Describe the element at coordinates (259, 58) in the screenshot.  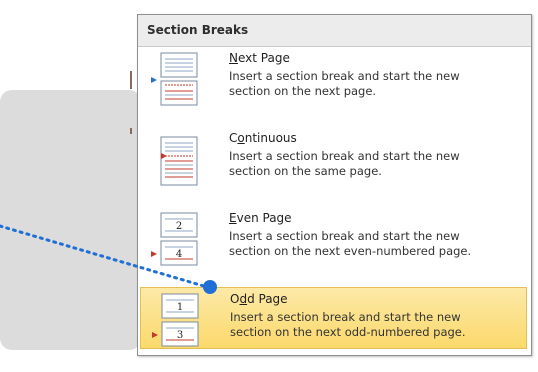
I see `item-title: Next Page` at that location.